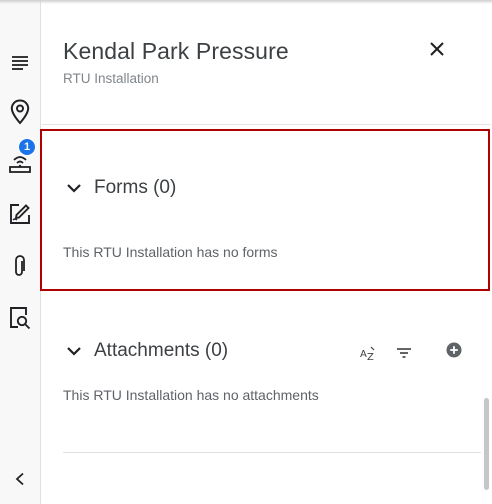  Describe the element at coordinates (20, 318) in the screenshot. I see `search-document-icon` at that location.